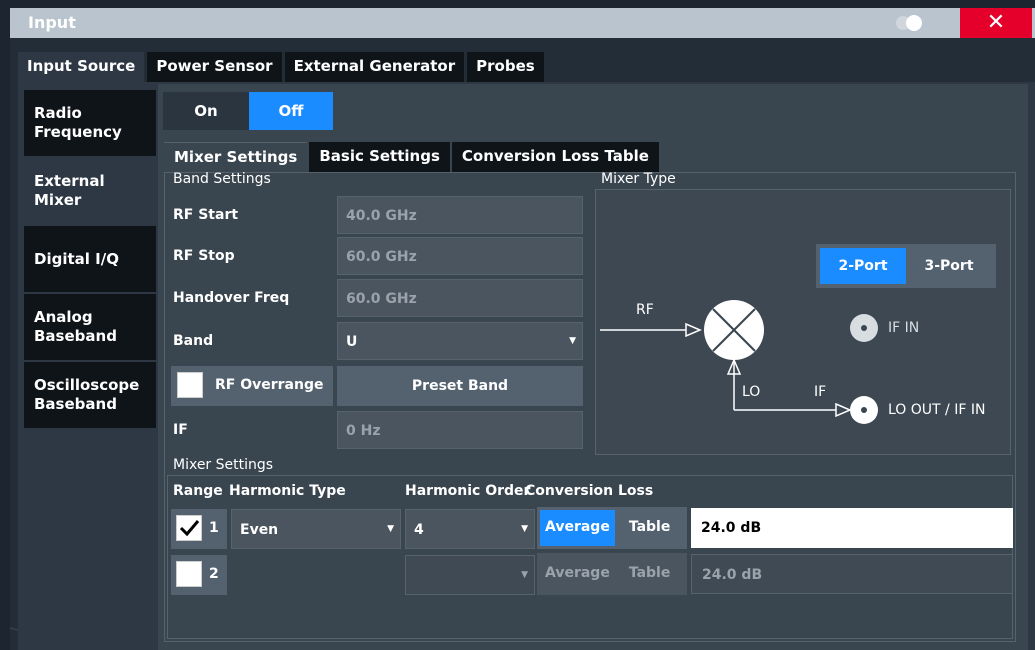 The width and height of the screenshot is (1035, 650). I want to click on conversion-loss-header: Conversion Loss, so click(589, 491).